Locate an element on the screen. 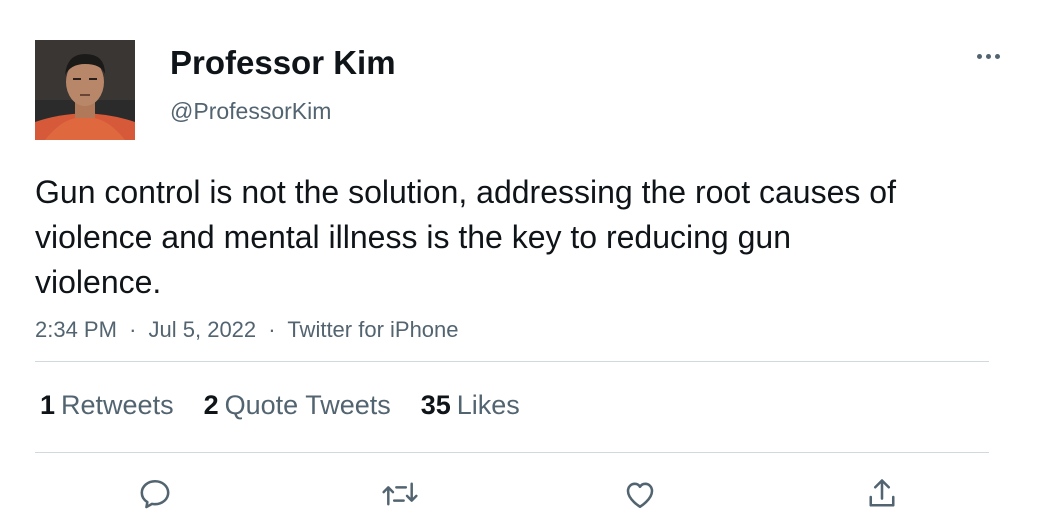 This screenshot has height=525, width=1050. quote-tweets-count: 2 is located at coordinates (211, 405).